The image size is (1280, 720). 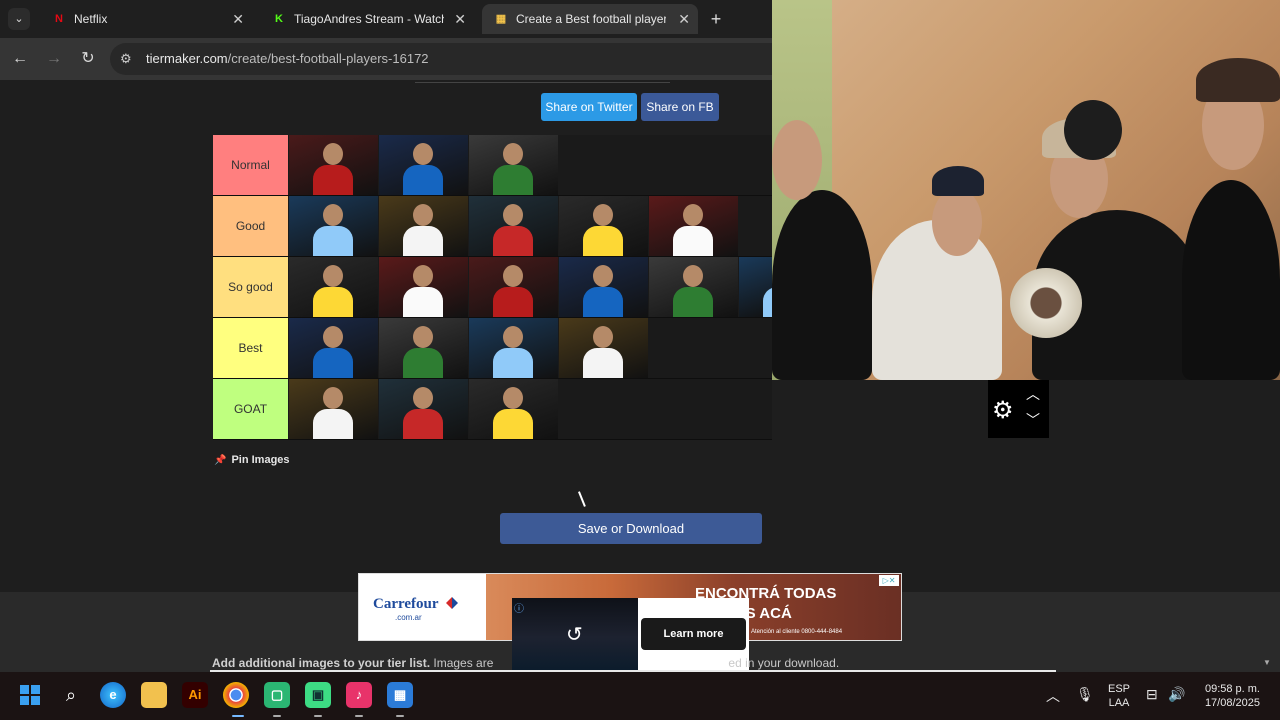 I want to click on hair, so click(x=1238, y=80).